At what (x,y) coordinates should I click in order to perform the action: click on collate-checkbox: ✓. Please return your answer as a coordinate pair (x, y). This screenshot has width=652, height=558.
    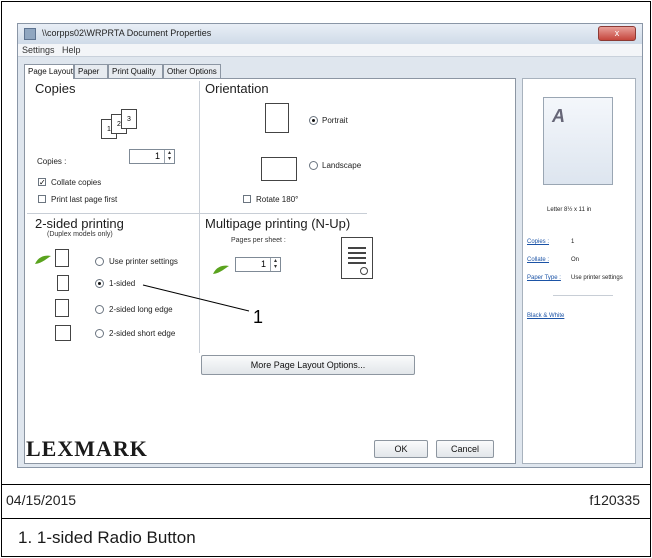
    Looking at the image, I should click on (42, 182).